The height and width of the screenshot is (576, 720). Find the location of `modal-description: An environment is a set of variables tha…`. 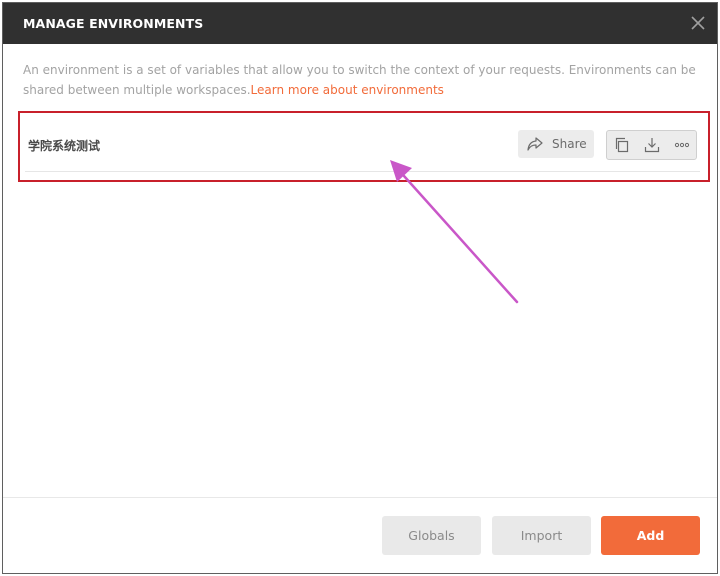

modal-description: An environment is a set of variables tha… is located at coordinates (363, 80).